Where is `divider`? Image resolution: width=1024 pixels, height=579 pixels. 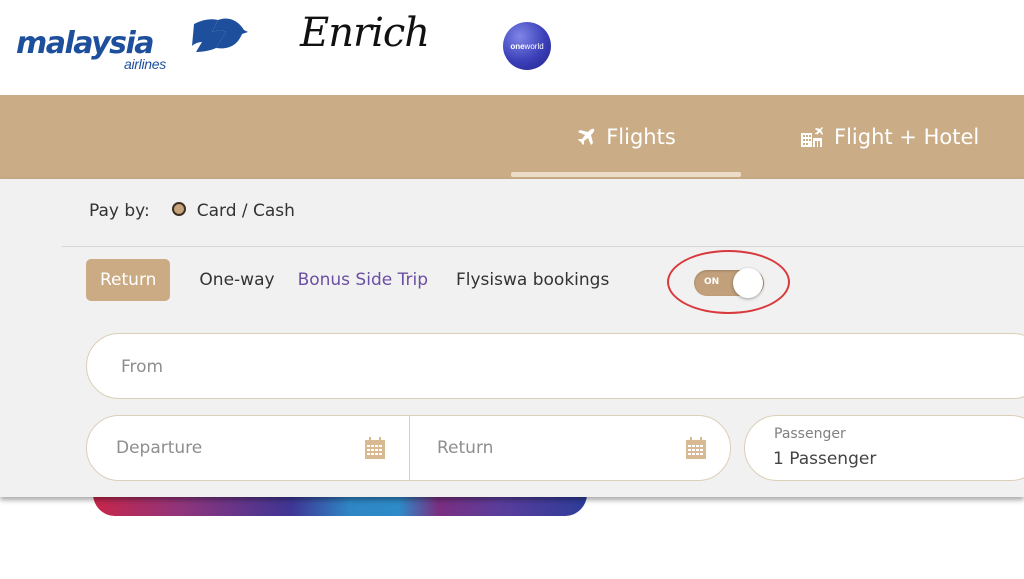 divider is located at coordinates (543, 246).